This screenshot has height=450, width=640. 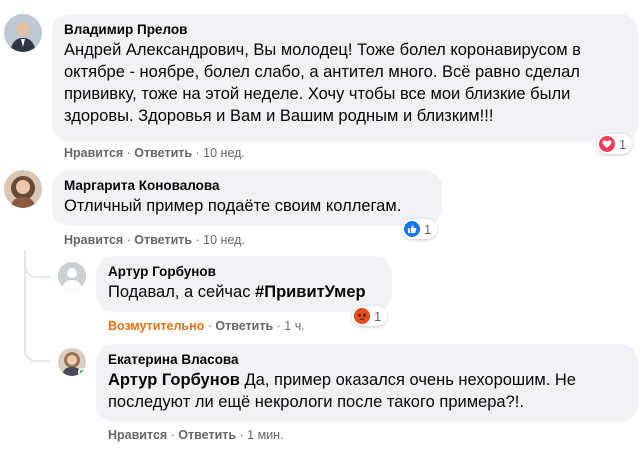 What do you see at coordinates (265, 435) in the screenshot?
I see `comment-timestamp: 1 мин.` at bounding box center [265, 435].